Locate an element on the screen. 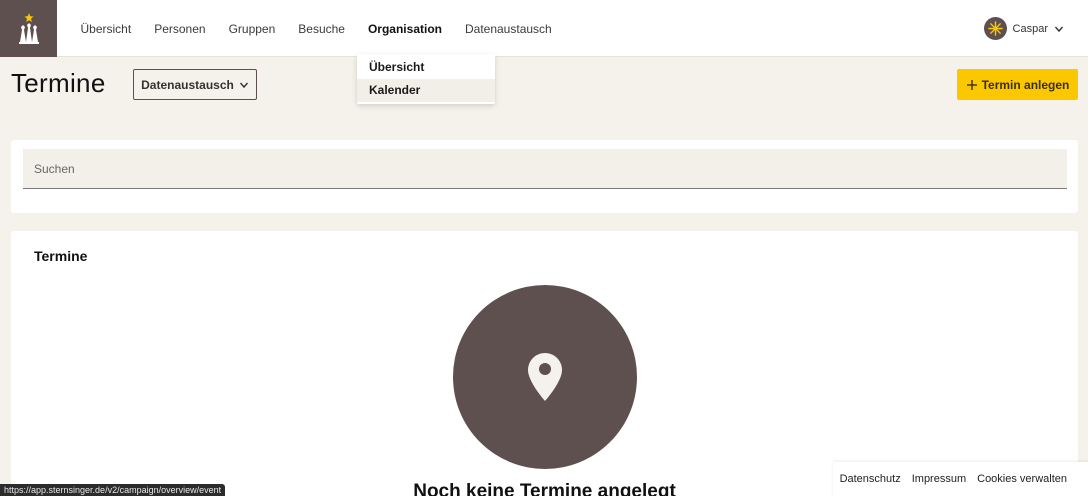  nav-item-uebersicht: Übersicht is located at coordinates (106, 29).